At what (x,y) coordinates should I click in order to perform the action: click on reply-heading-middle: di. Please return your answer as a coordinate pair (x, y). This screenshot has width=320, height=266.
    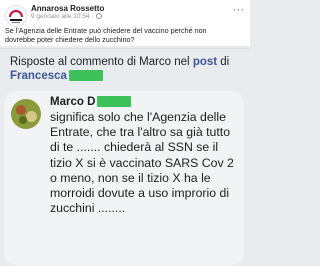
    Looking at the image, I should click on (223, 62).